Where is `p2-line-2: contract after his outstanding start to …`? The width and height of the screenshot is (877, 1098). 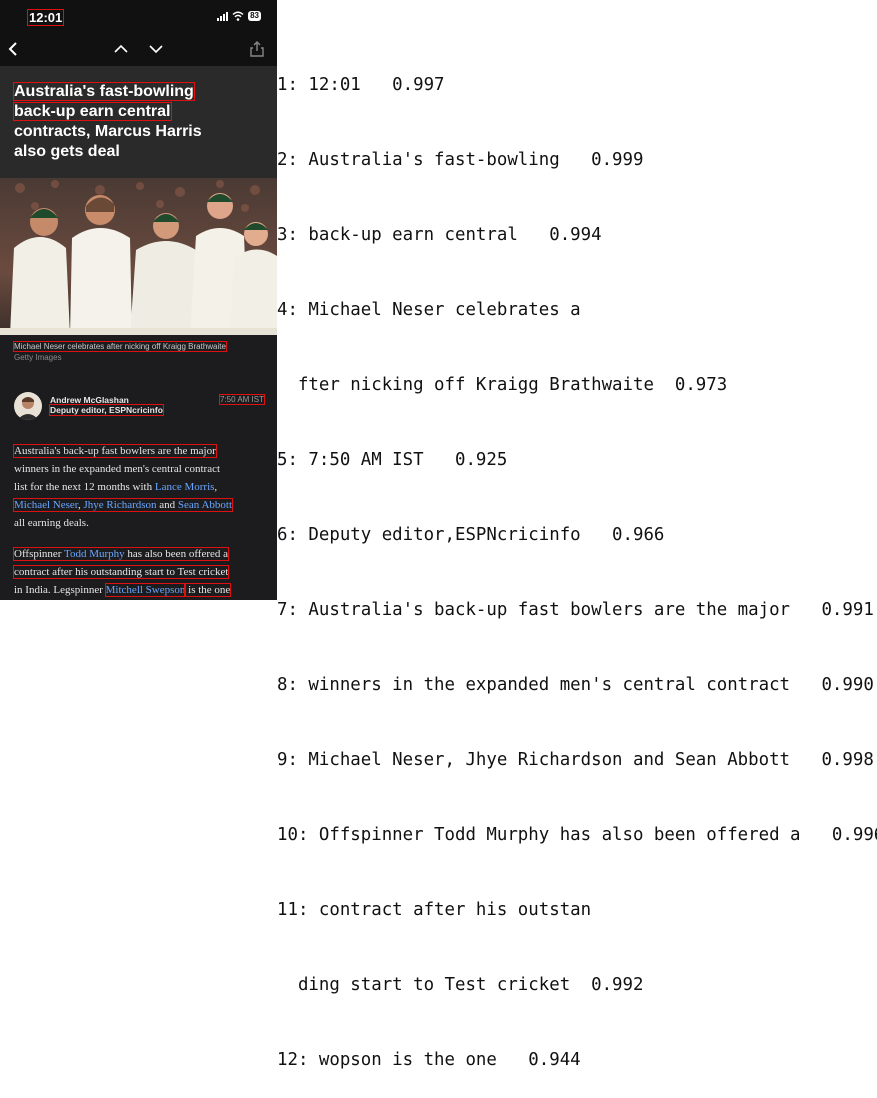 p2-line-2: contract after his outstanding start to … is located at coordinates (121, 572).